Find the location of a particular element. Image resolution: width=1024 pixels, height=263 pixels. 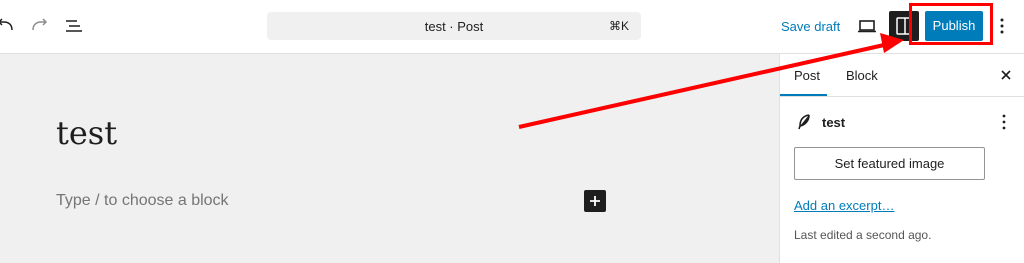

command-shortcut: ⌘K is located at coordinates (618, 26).